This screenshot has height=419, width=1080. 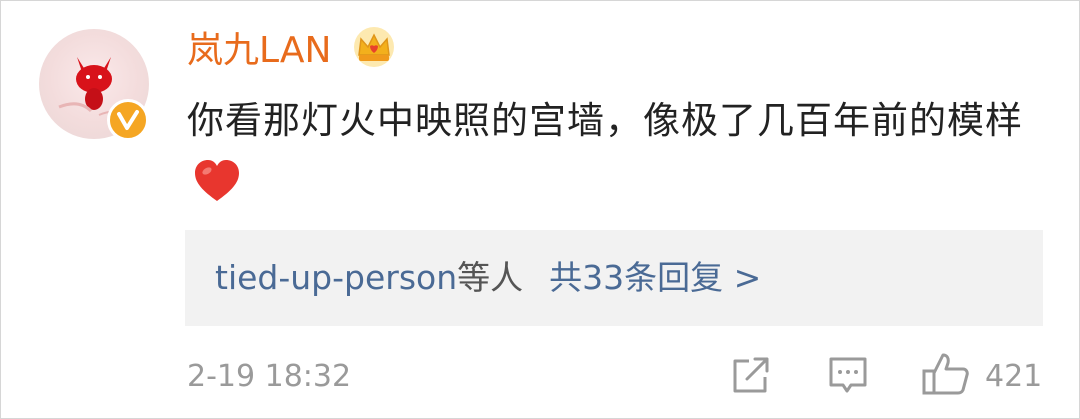 I want to click on crown-icon, so click(x=374, y=49).